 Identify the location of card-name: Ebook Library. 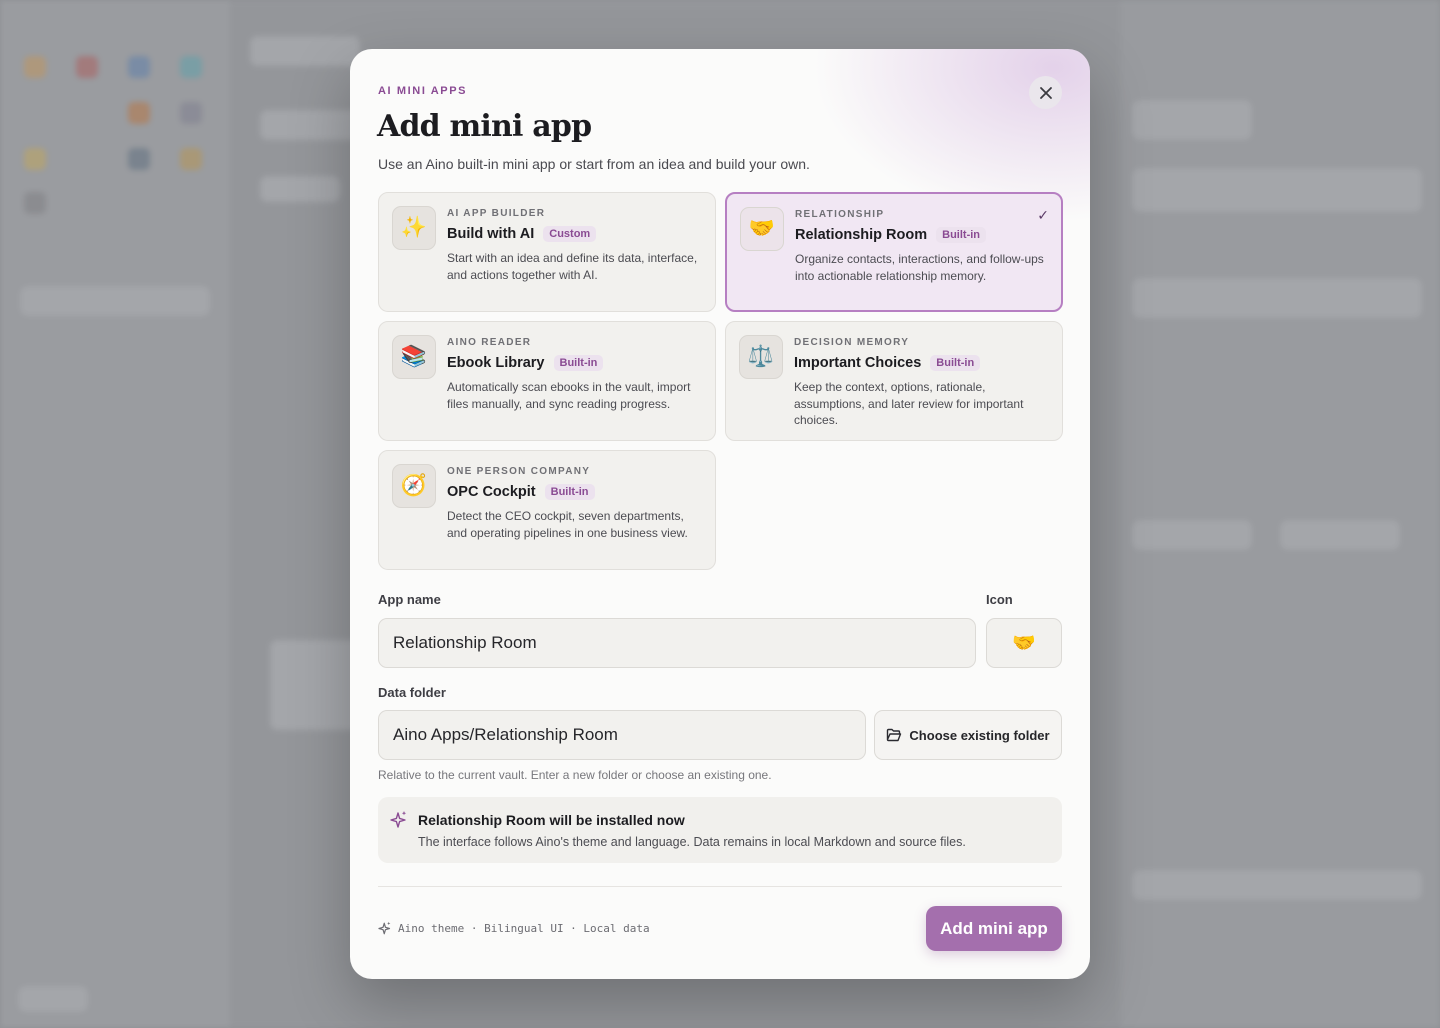
(496, 363).